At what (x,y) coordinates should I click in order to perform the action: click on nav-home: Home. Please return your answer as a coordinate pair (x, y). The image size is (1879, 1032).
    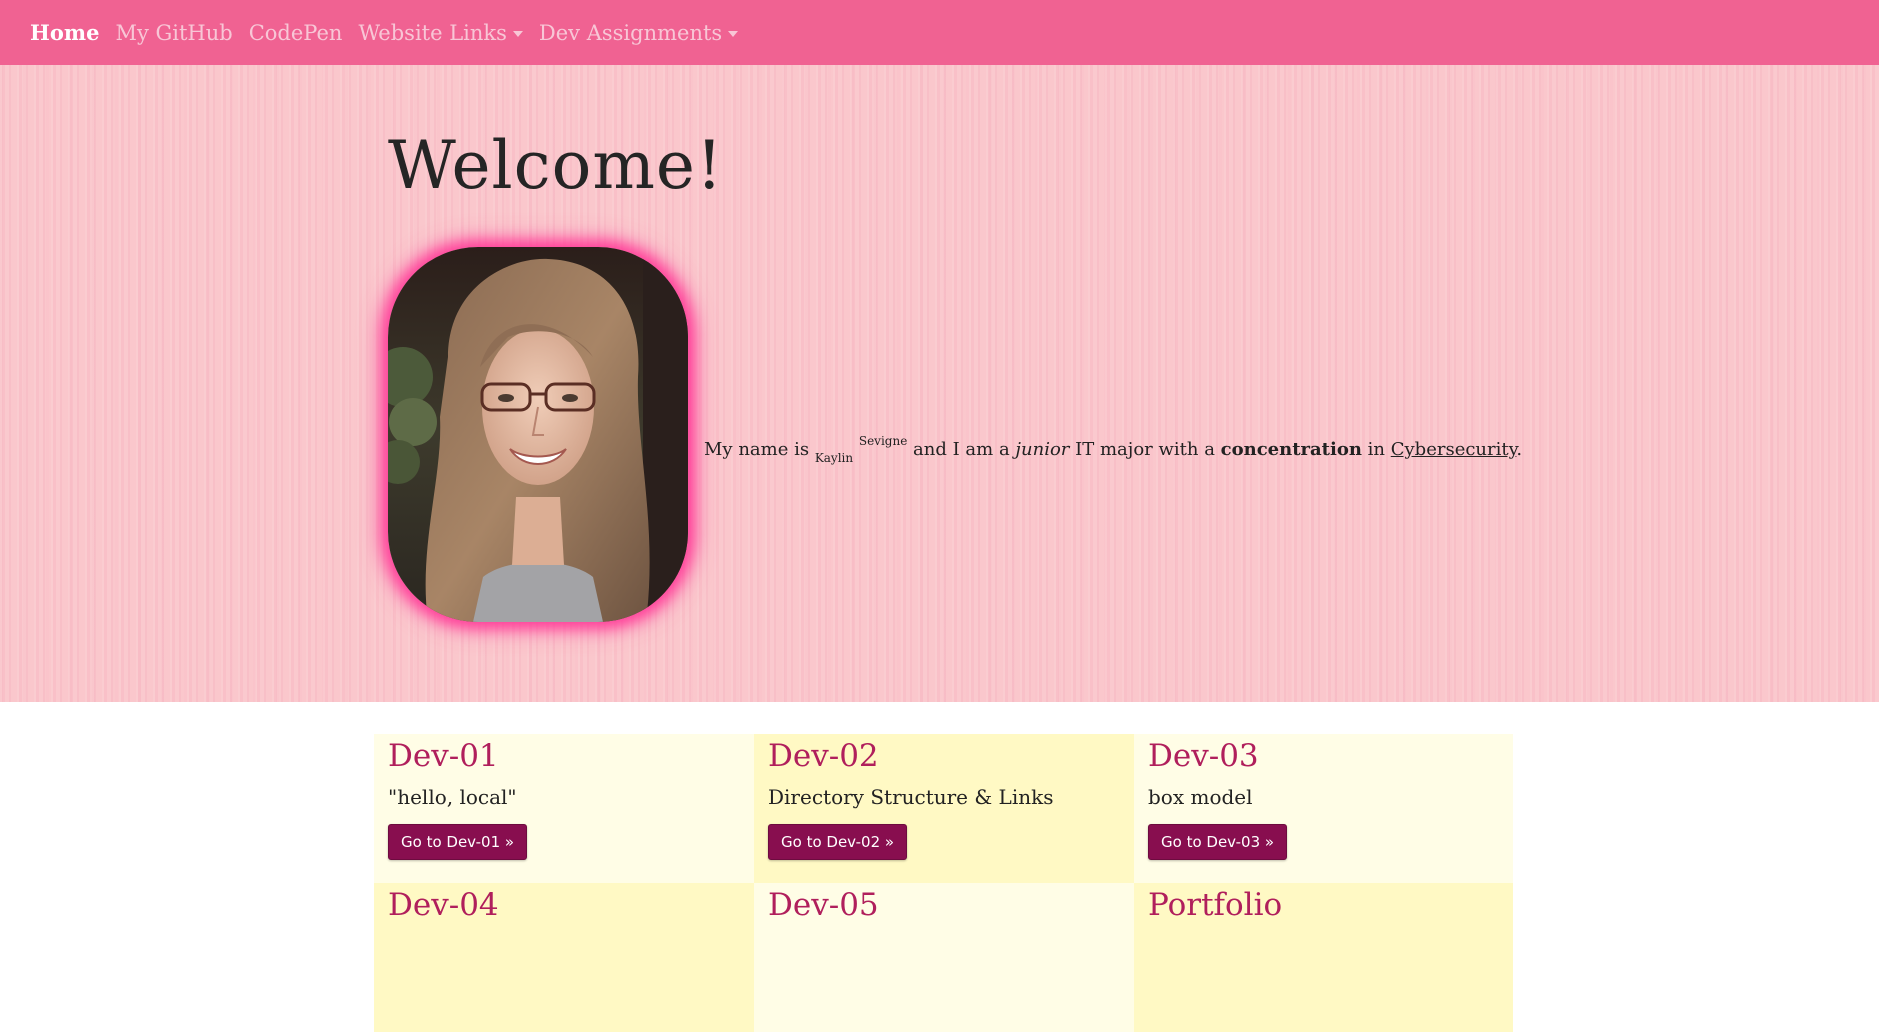
    Looking at the image, I should click on (64, 32).